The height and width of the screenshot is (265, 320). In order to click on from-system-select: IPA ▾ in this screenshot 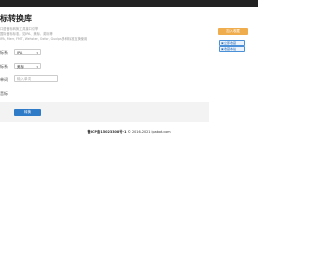, I will do `click(27, 52)`.